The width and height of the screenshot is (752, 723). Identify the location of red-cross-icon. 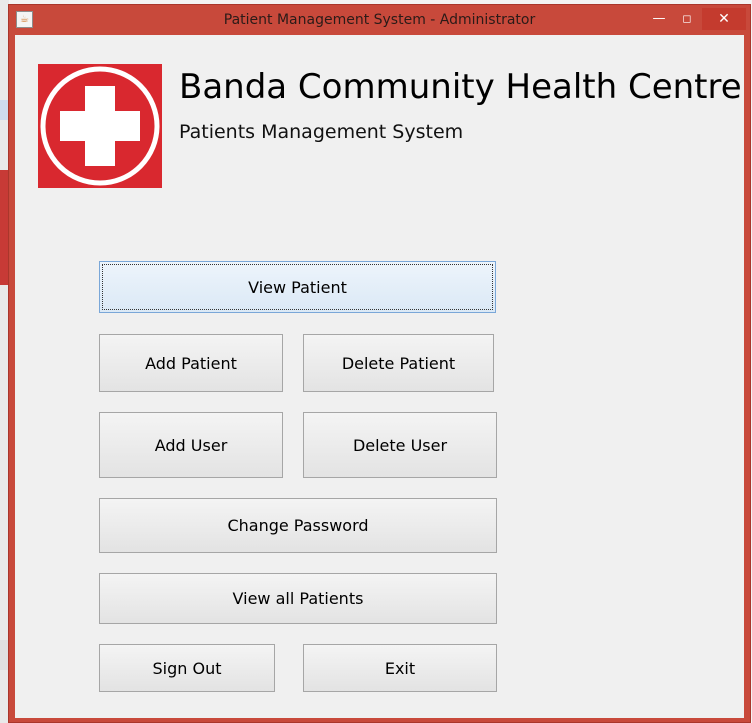
(100, 126).